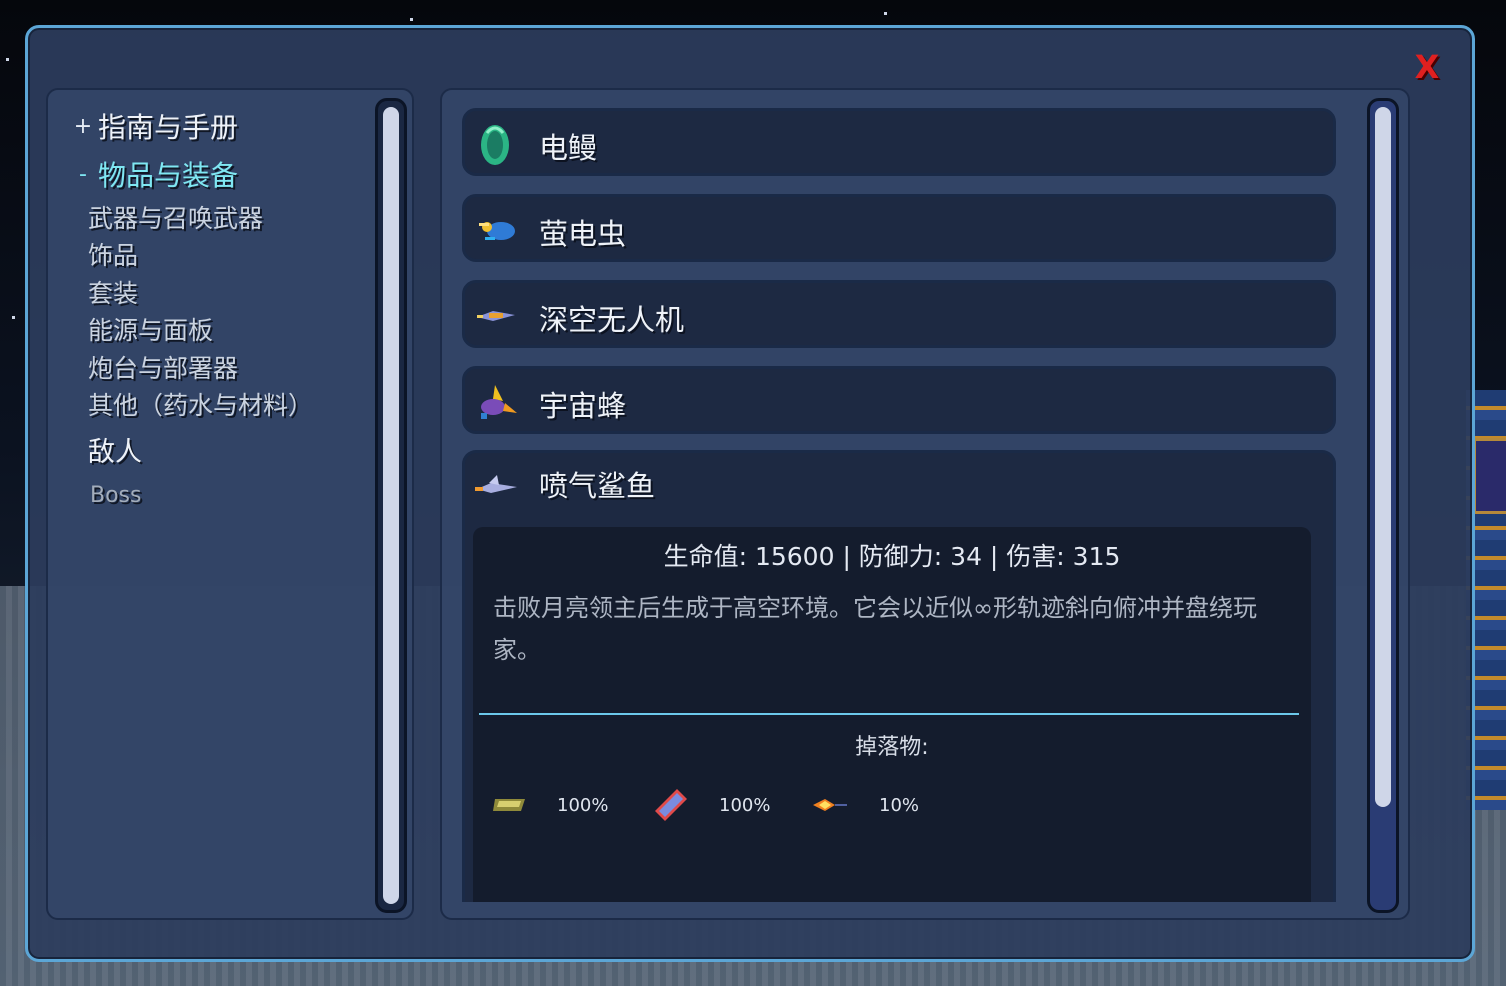  Describe the element at coordinates (612, 320) in the screenshot. I see `entry-name: 深空无人机` at that location.